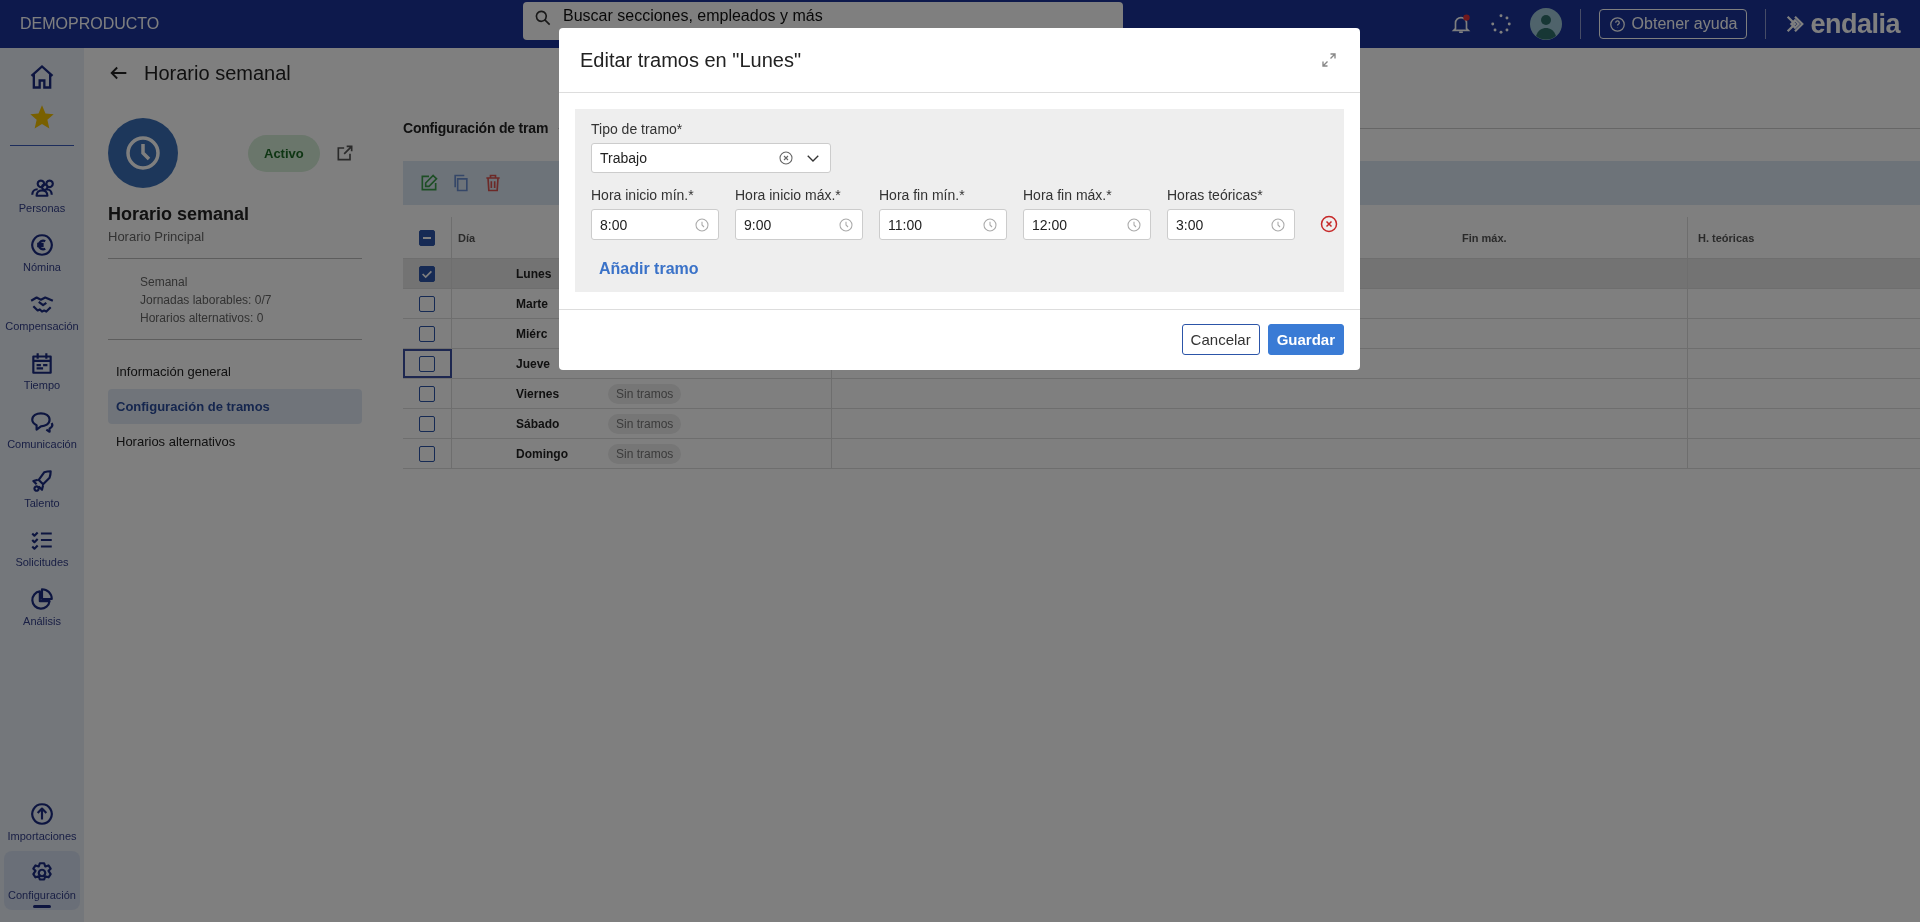 Image resolution: width=1920 pixels, height=922 pixels. I want to click on field-label: Hora fin mín.*, so click(922, 195).